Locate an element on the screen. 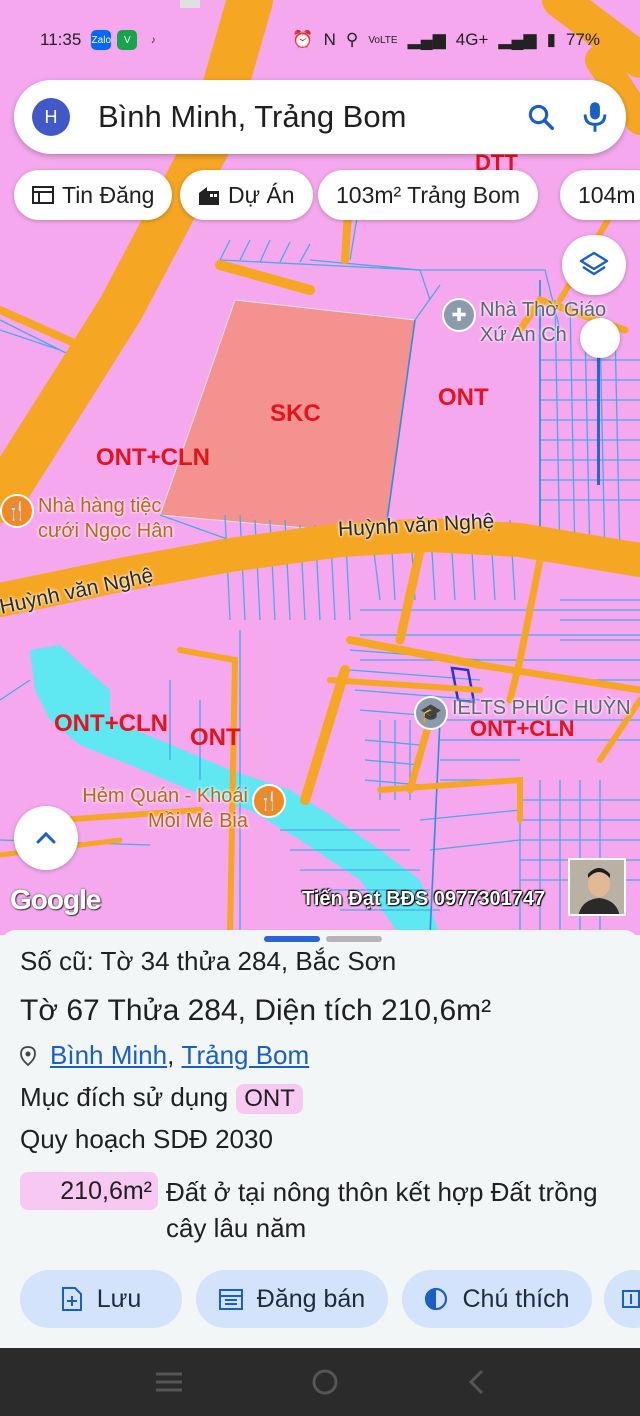 This screenshot has width=640, height=1416. account-avatar: H is located at coordinates (51, 117).